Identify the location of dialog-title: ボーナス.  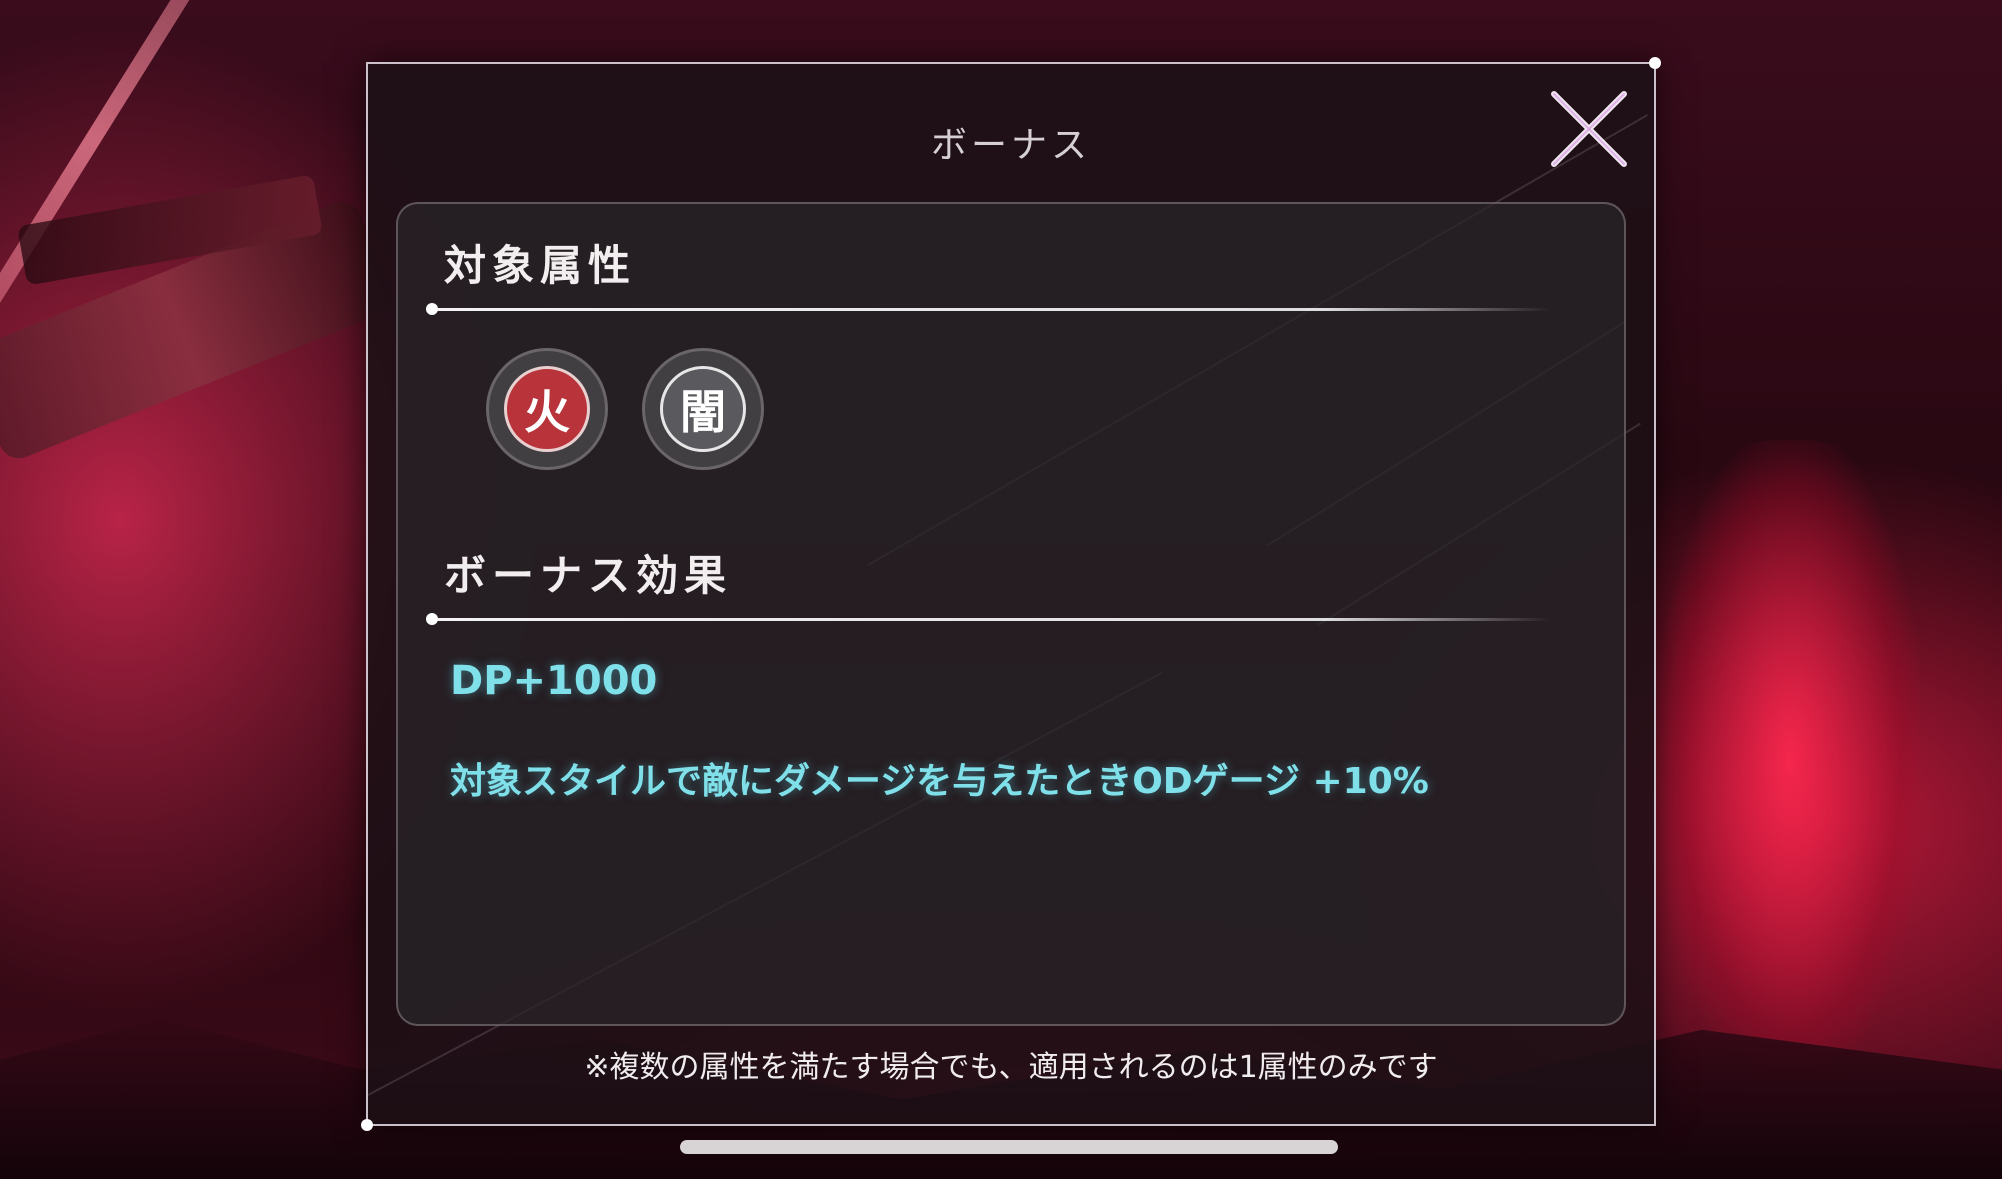
(1010, 145).